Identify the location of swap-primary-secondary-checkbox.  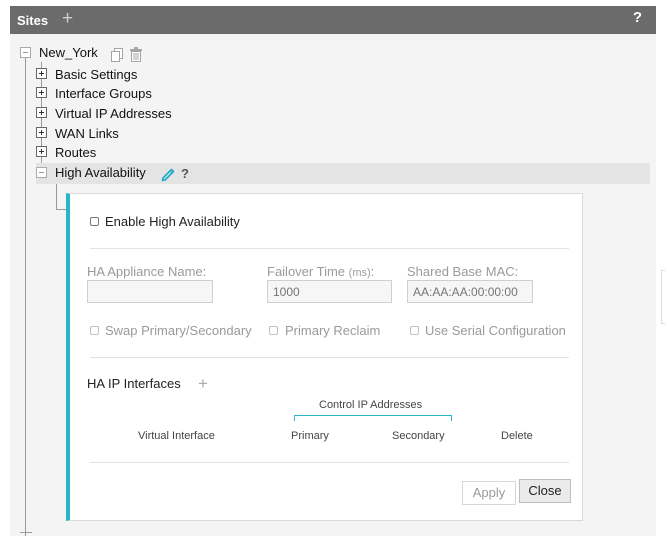
(94, 330).